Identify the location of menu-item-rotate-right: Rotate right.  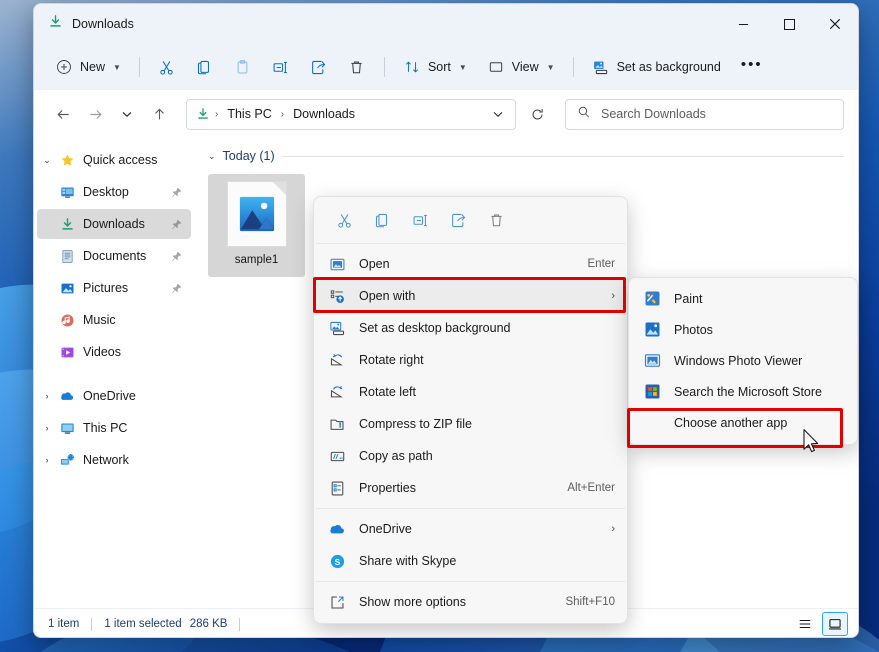
(470, 360).